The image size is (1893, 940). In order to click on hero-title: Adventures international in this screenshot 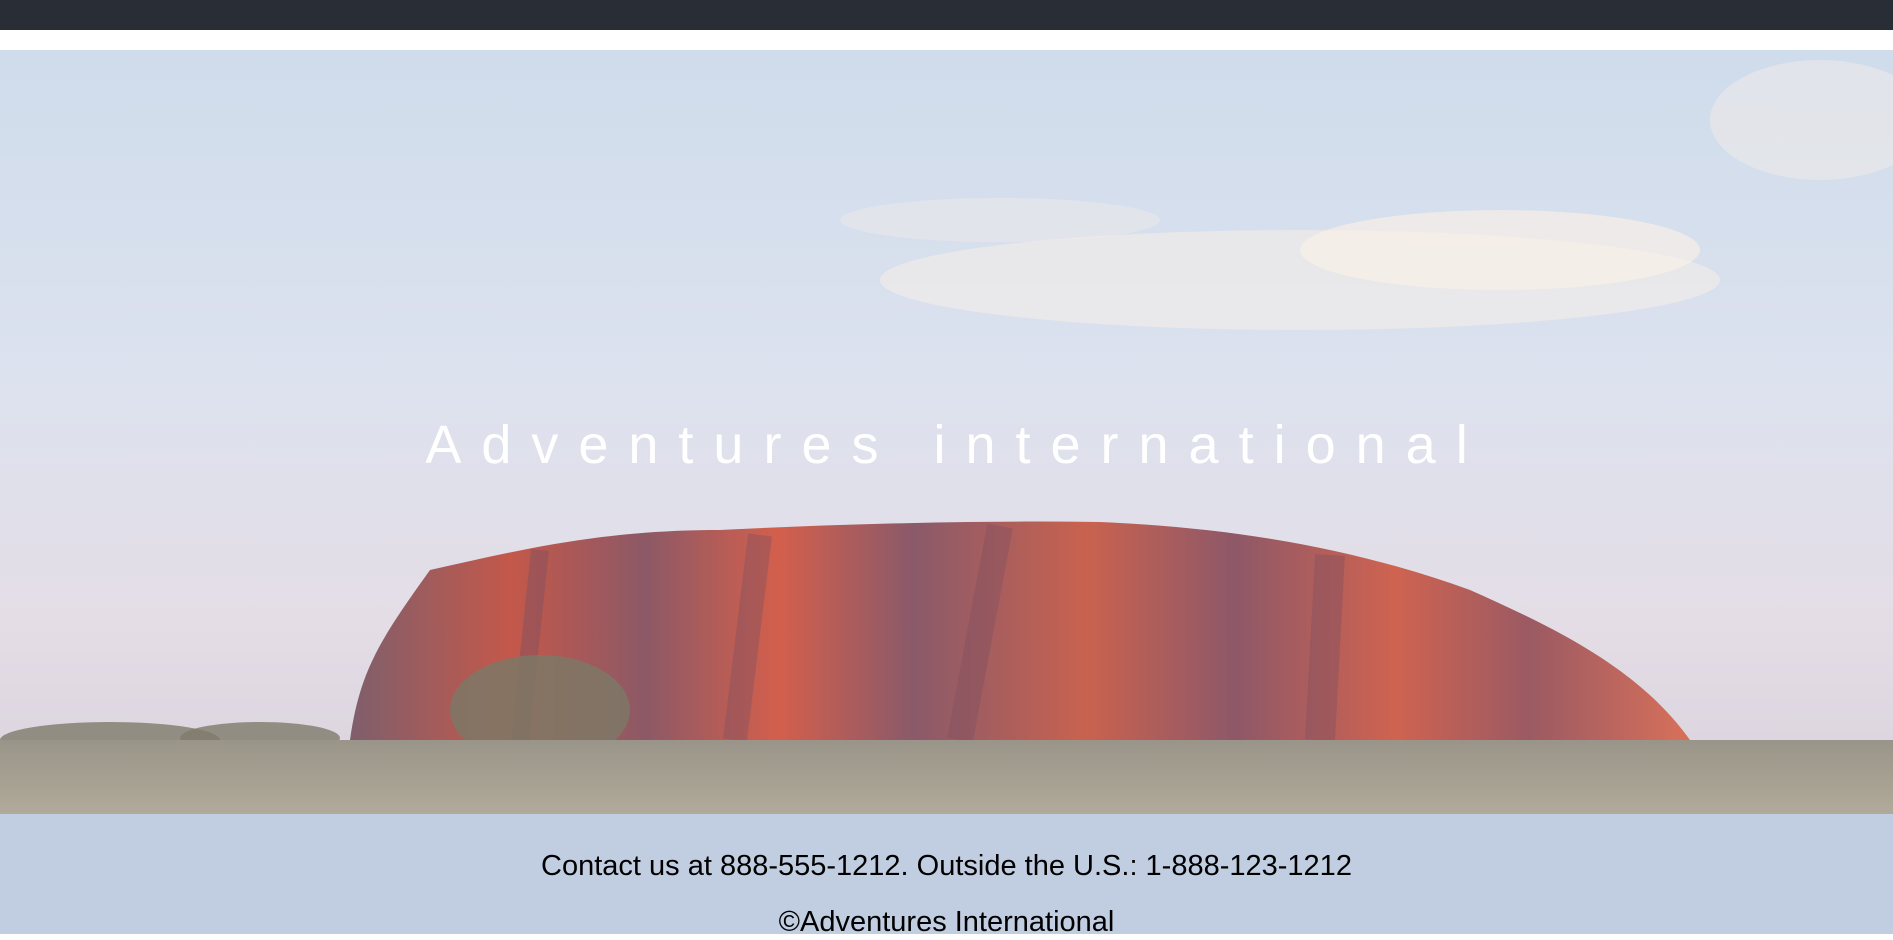, I will do `click(956, 445)`.